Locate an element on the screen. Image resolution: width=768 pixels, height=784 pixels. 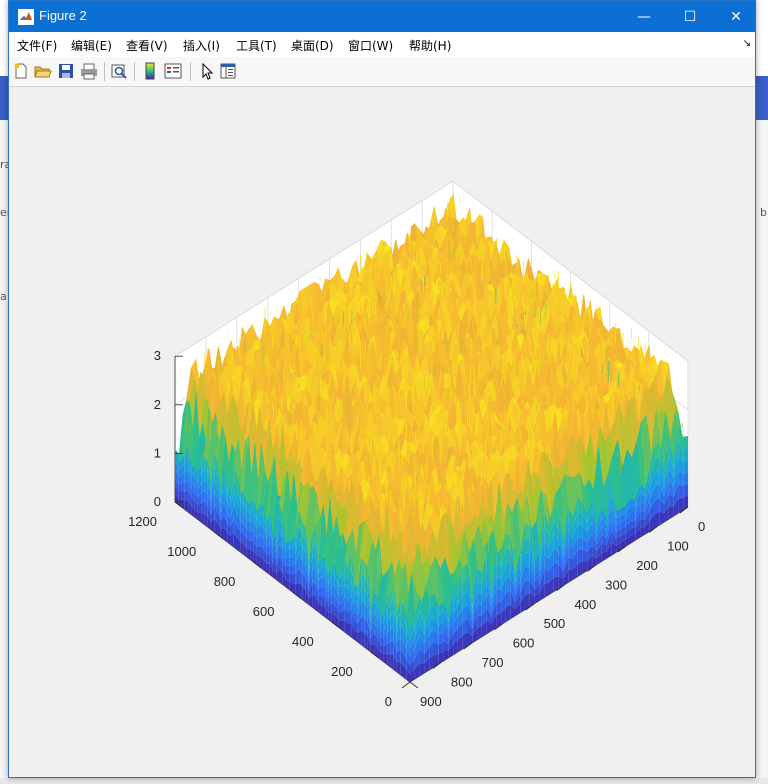
toolbar is located at coordinates (382, 72).